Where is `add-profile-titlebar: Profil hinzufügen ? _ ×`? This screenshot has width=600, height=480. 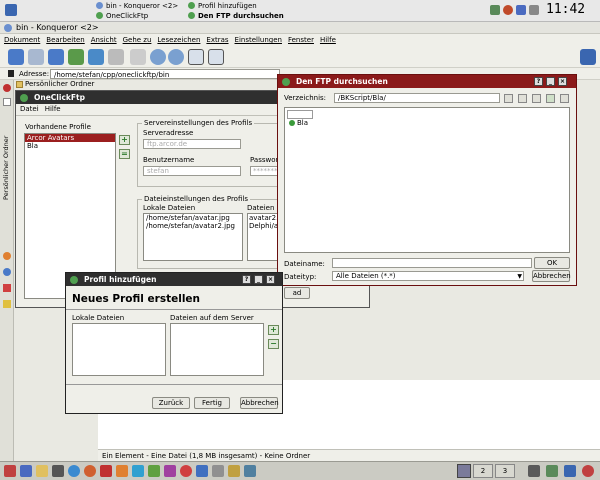 add-profile-titlebar: Profil hinzufügen ? _ × is located at coordinates (174, 279).